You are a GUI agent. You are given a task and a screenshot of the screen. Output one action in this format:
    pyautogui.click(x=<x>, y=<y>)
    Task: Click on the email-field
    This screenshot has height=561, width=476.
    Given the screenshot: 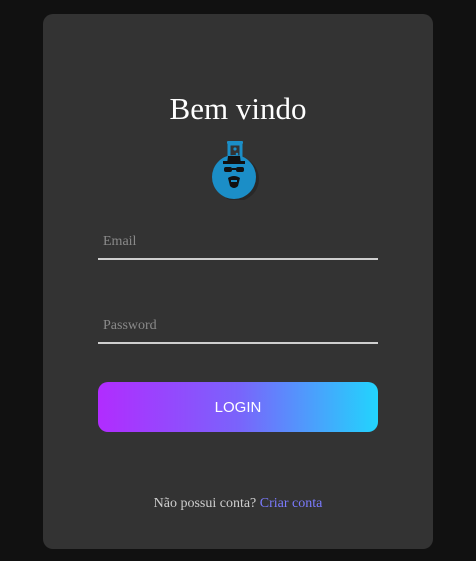 What is the action you would take?
    pyautogui.click(x=238, y=243)
    